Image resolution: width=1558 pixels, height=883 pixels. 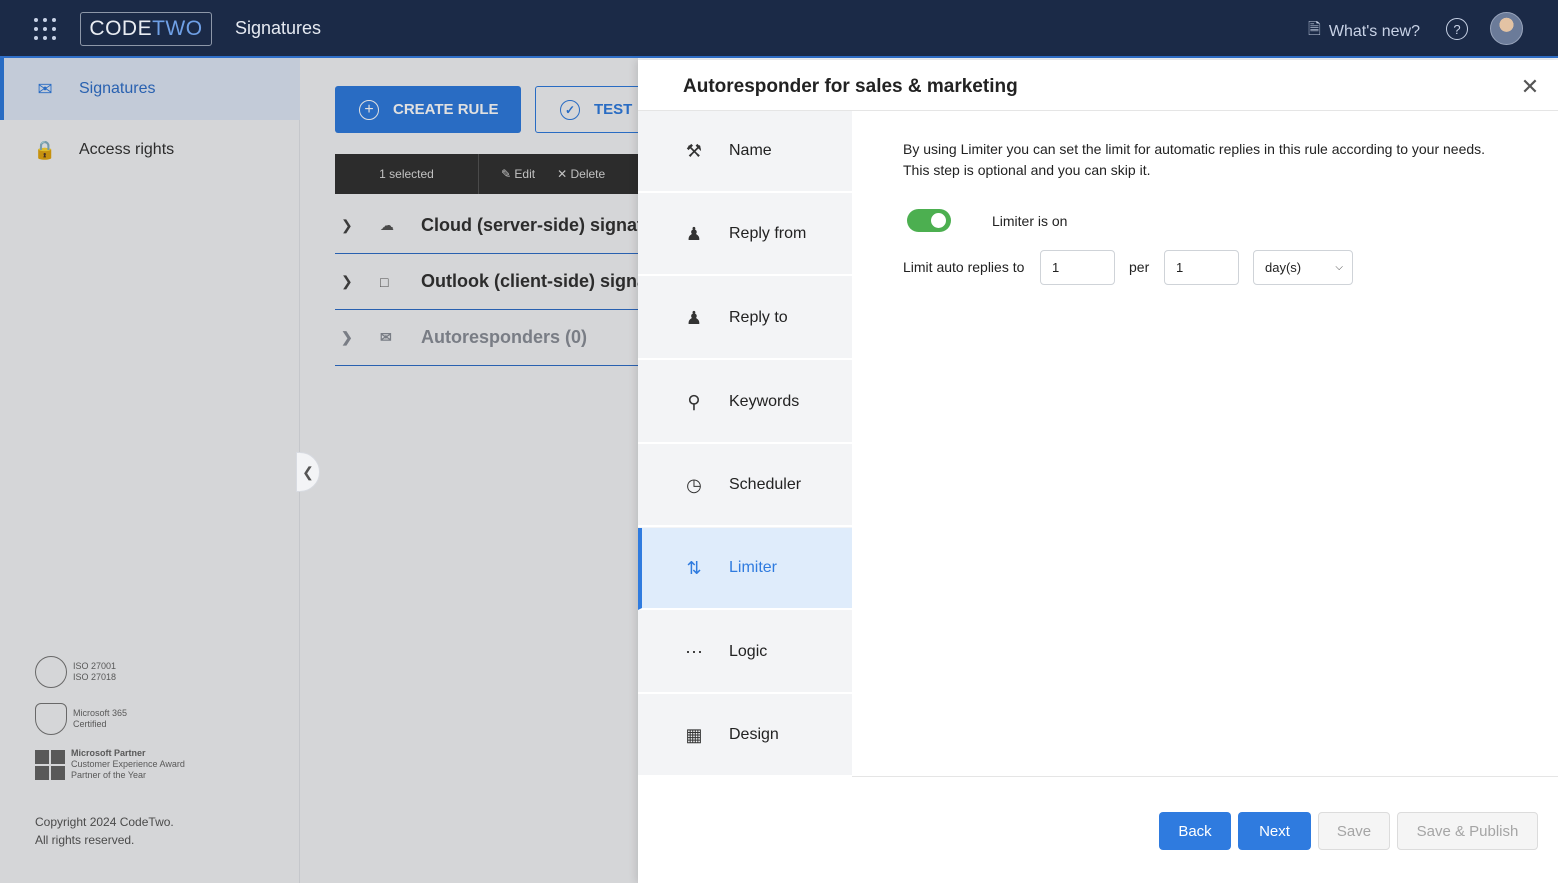 I want to click on iso-cert: ISO 27001 ISO 27018, so click(x=75, y=672).